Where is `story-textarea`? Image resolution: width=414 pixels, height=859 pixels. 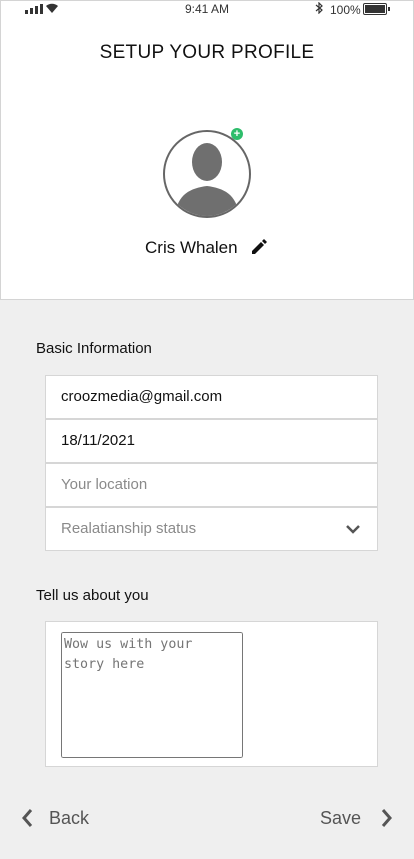
story-textarea is located at coordinates (152, 695).